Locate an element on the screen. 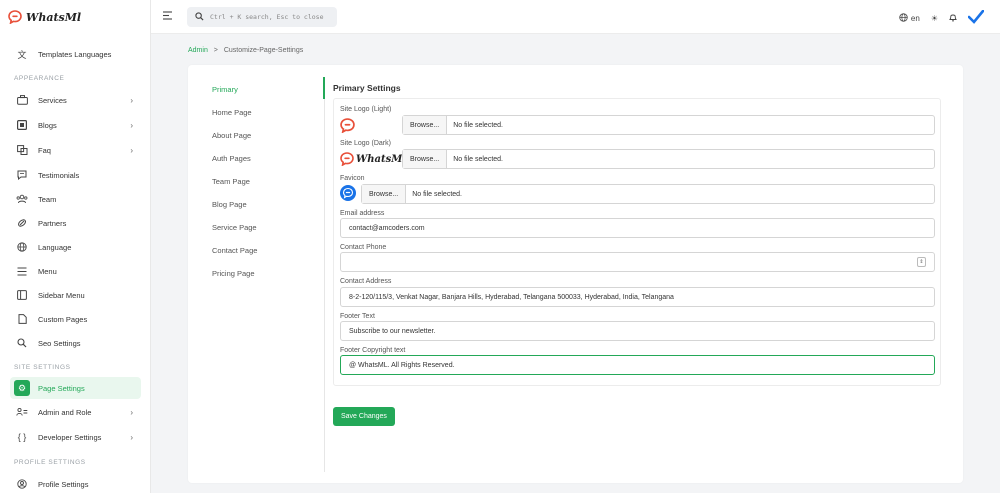 The image size is (1000, 493). sidebar-item-profile-settings: Profile Settings is located at coordinates (75, 483).